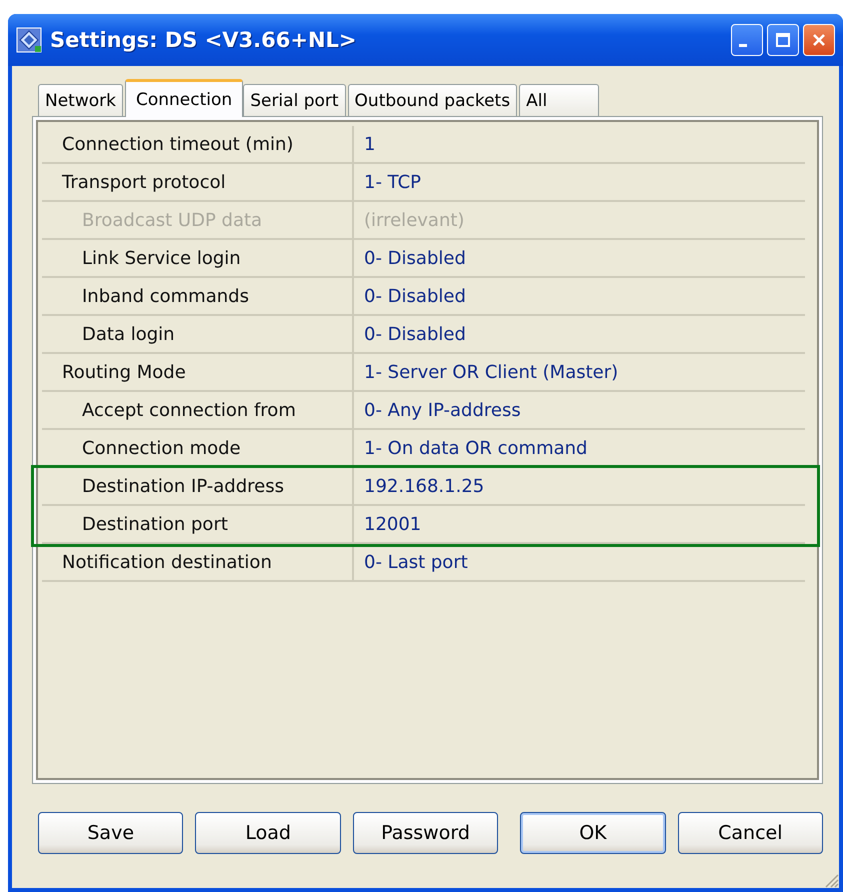  Describe the element at coordinates (198, 486) in the screenshot. I see `setting-name: Destination IP-address` at that location.